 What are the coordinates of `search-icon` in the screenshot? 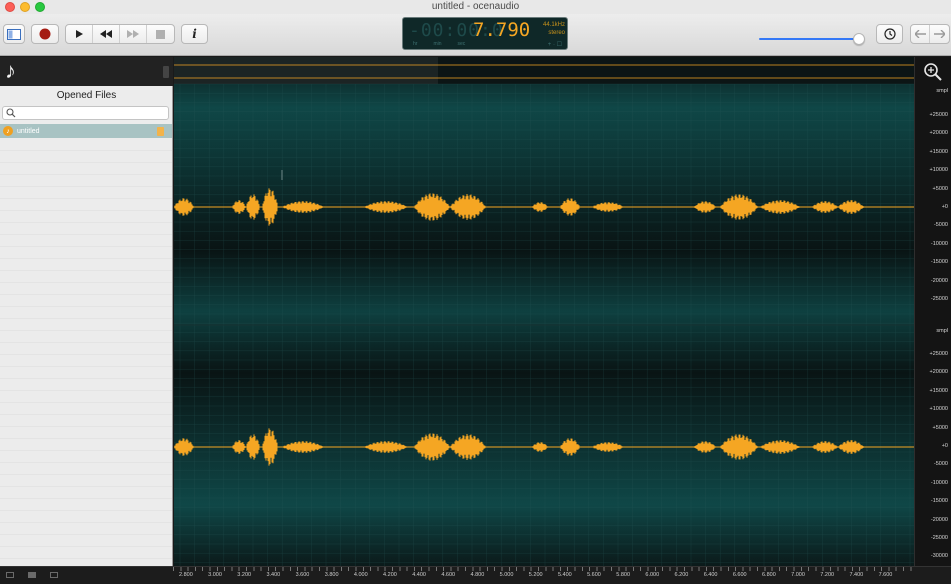 It's located at (11, 113).